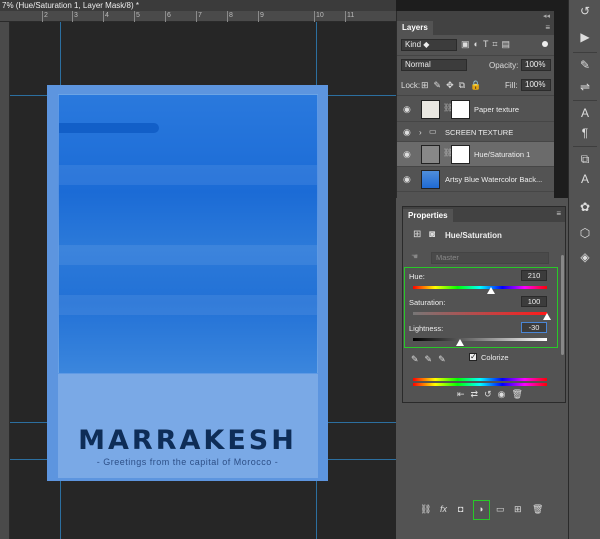 This screenshot has width=600, height=539. What do you see at coordinates (475, 23) in the screenshot?
I see `panel-tabbar: ◂◂ Layers ≡` at bounding box center [475, 23].